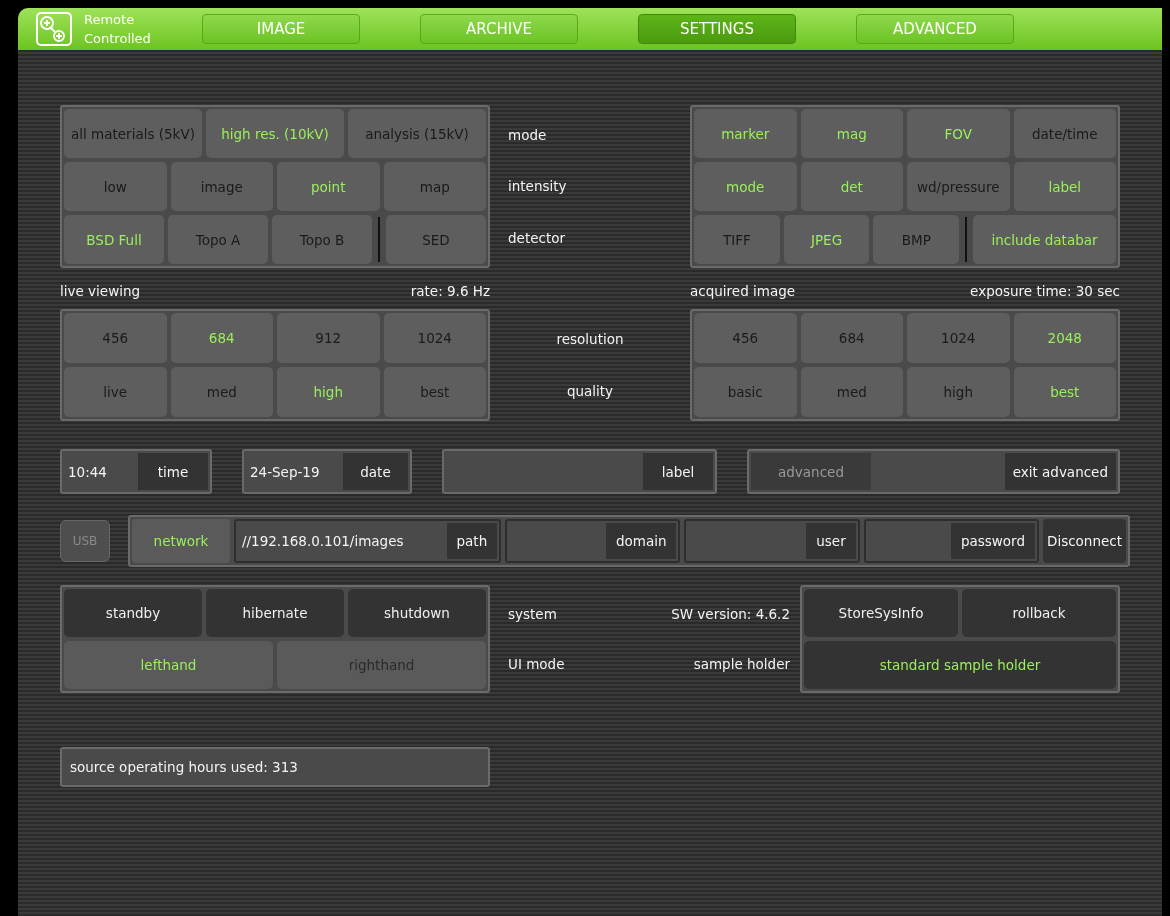 The width and height of the screenshot is (1170, 916). Describe the element at coordinates (593, 541) in the screenshot. I see `network-field: domain` at that location.